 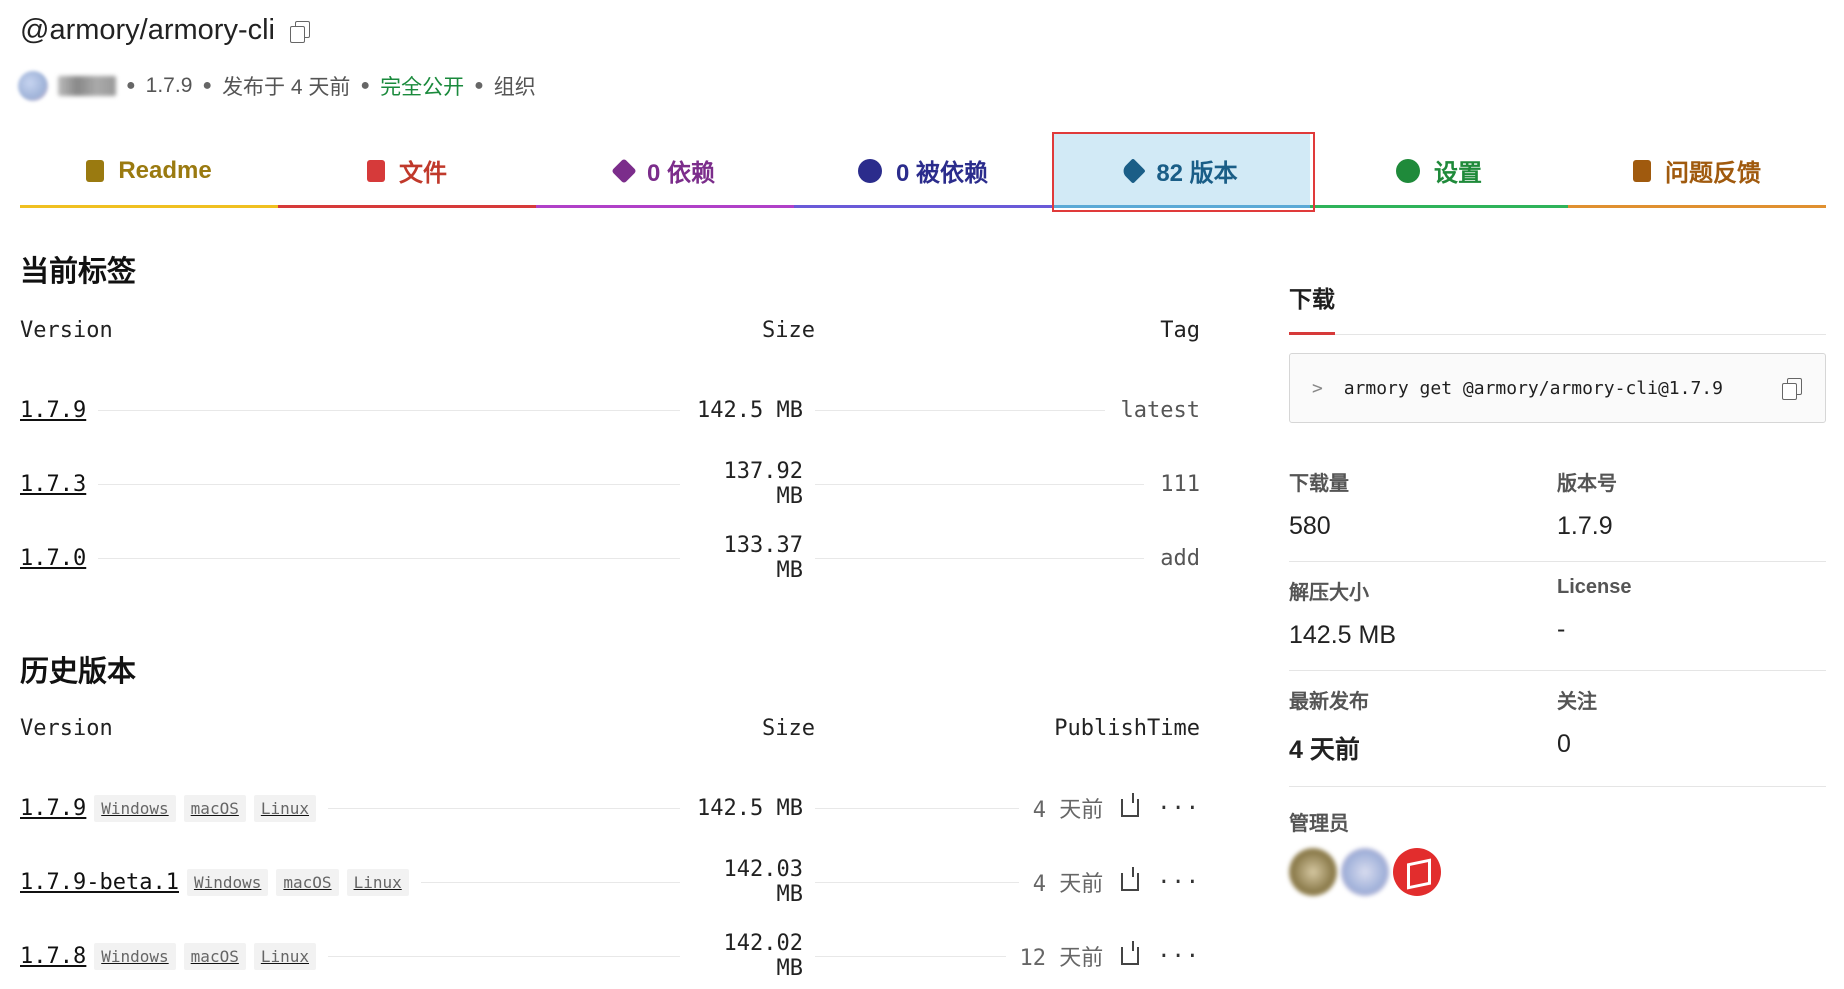 I want to click on publish-time: 12 天前, so click(x=1061, y=958).